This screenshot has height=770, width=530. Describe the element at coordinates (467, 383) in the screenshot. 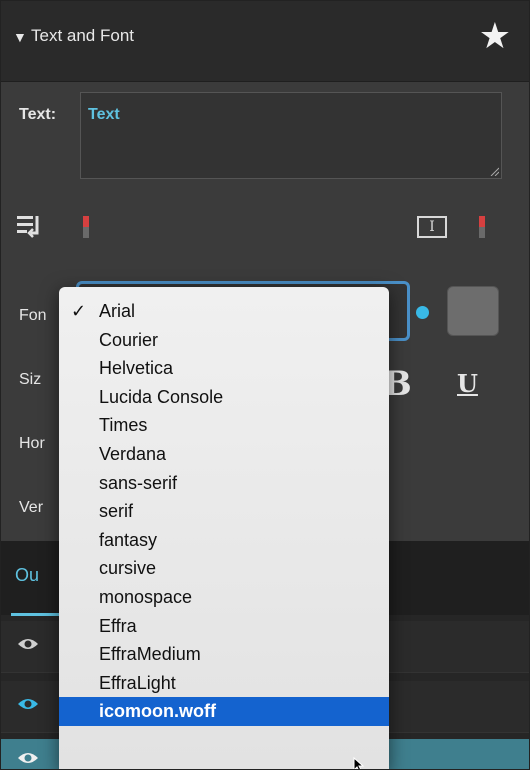

I see `underline-button: U` at that location.